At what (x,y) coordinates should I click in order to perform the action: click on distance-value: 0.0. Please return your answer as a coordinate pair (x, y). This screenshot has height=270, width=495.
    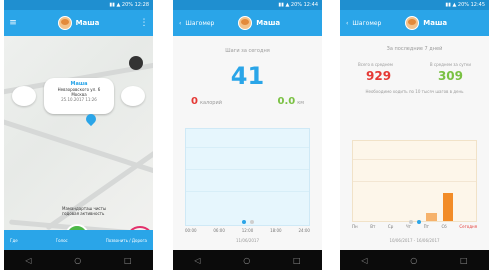
    Looking at the image, I should click on (286, 101).